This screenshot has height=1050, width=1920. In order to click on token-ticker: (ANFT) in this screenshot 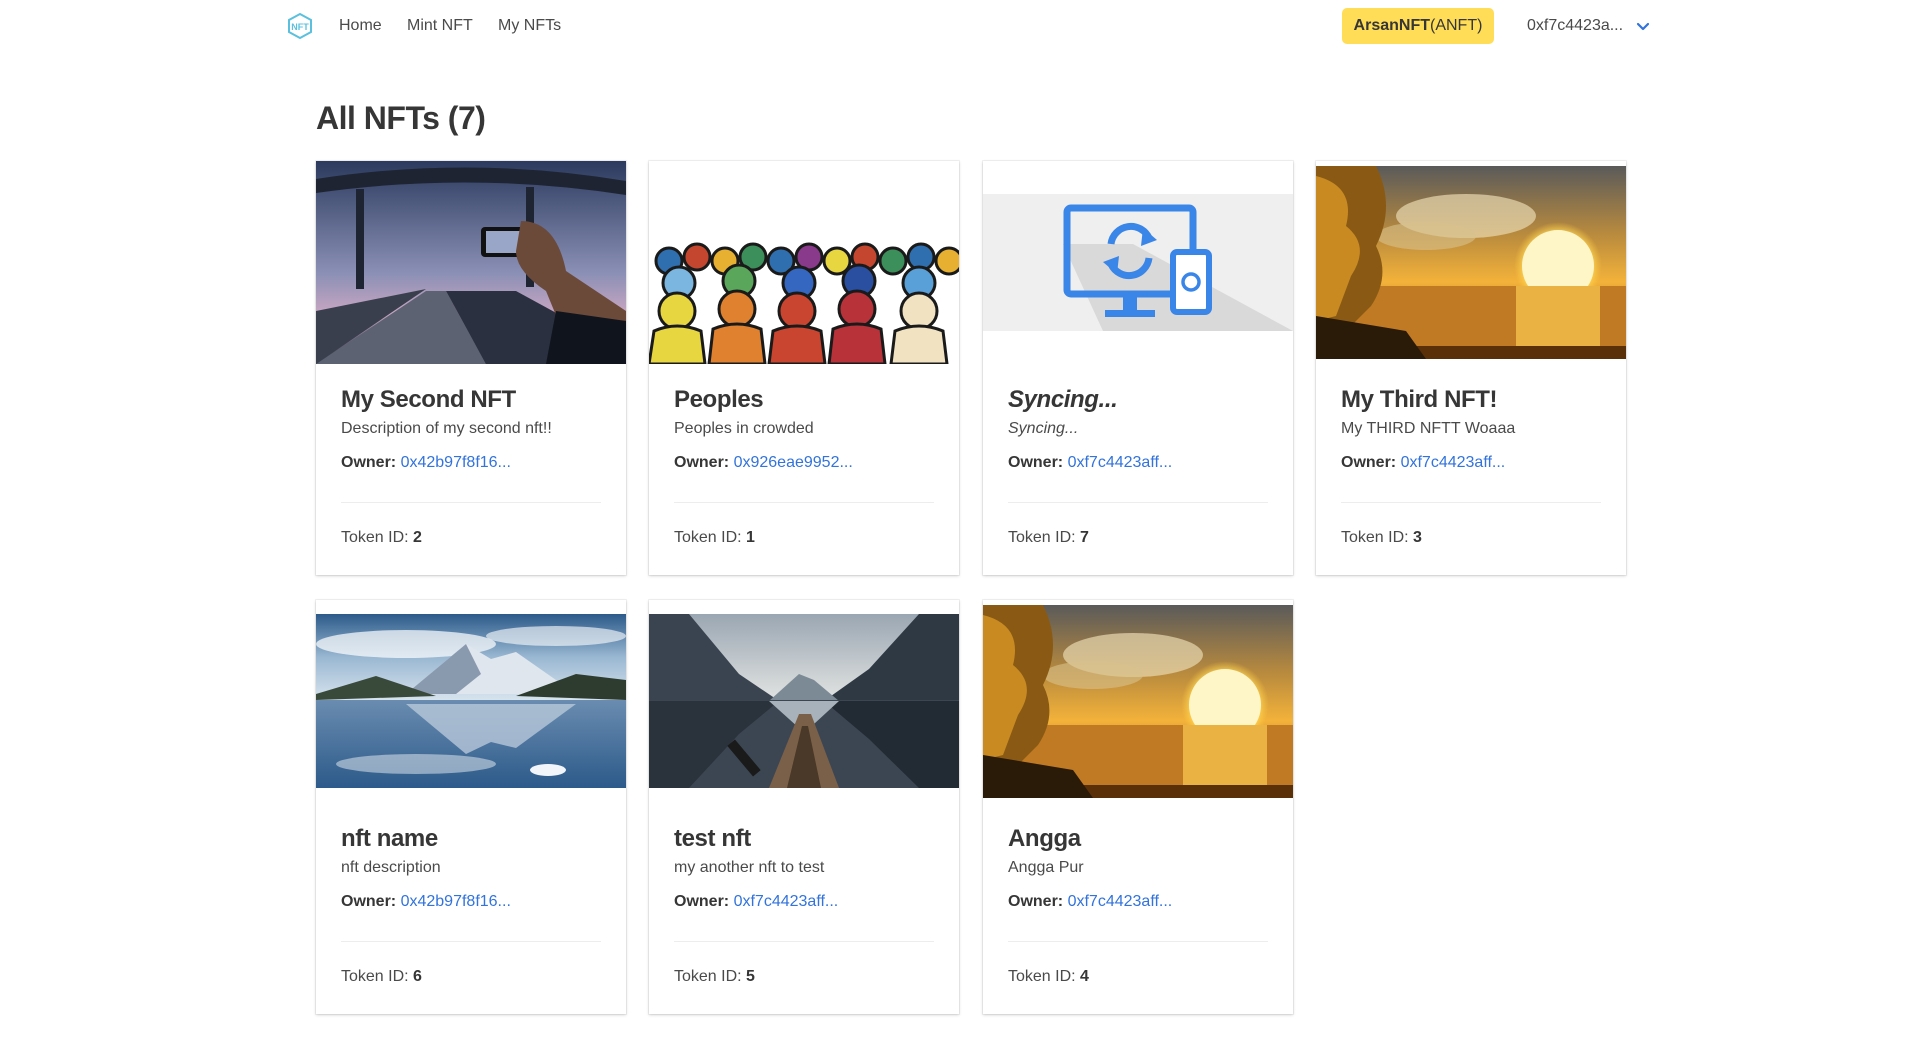, I will do `click(1456, 25)`.